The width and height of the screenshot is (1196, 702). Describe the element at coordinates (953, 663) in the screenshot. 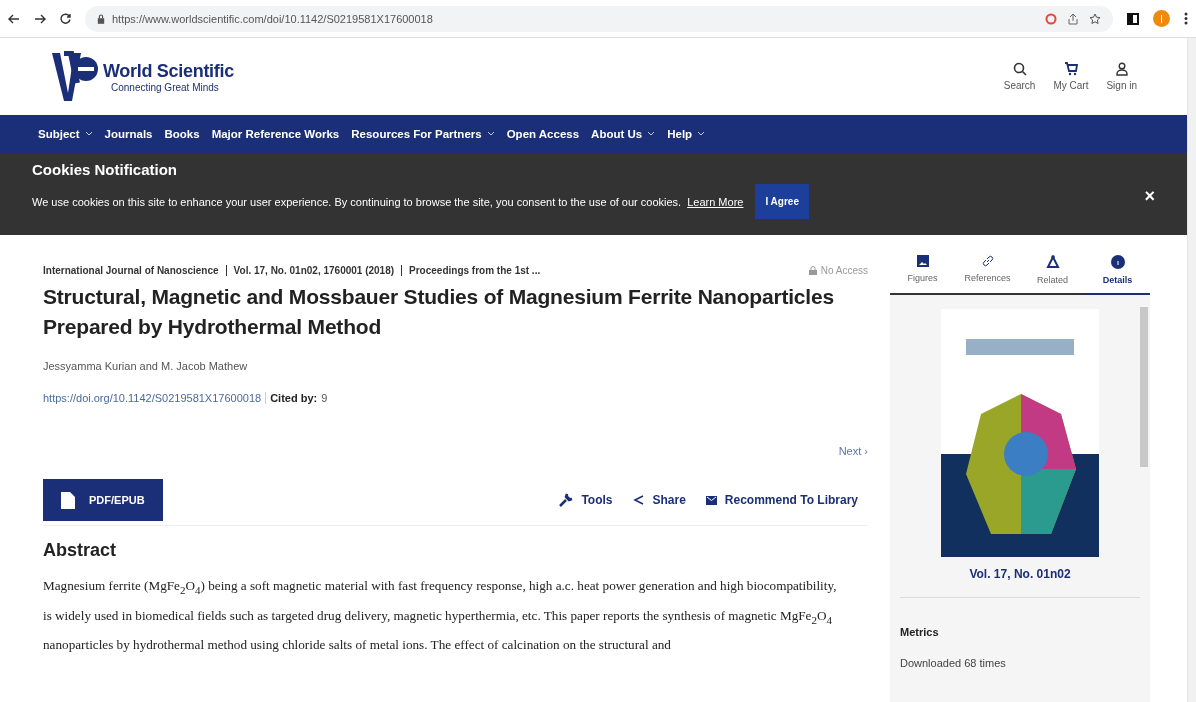

I see `download-count: Downloaded 68 times` at that location.